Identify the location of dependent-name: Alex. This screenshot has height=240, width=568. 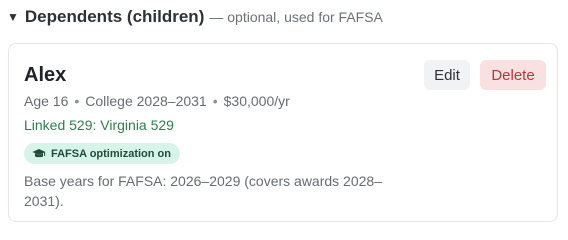
(45, 75).